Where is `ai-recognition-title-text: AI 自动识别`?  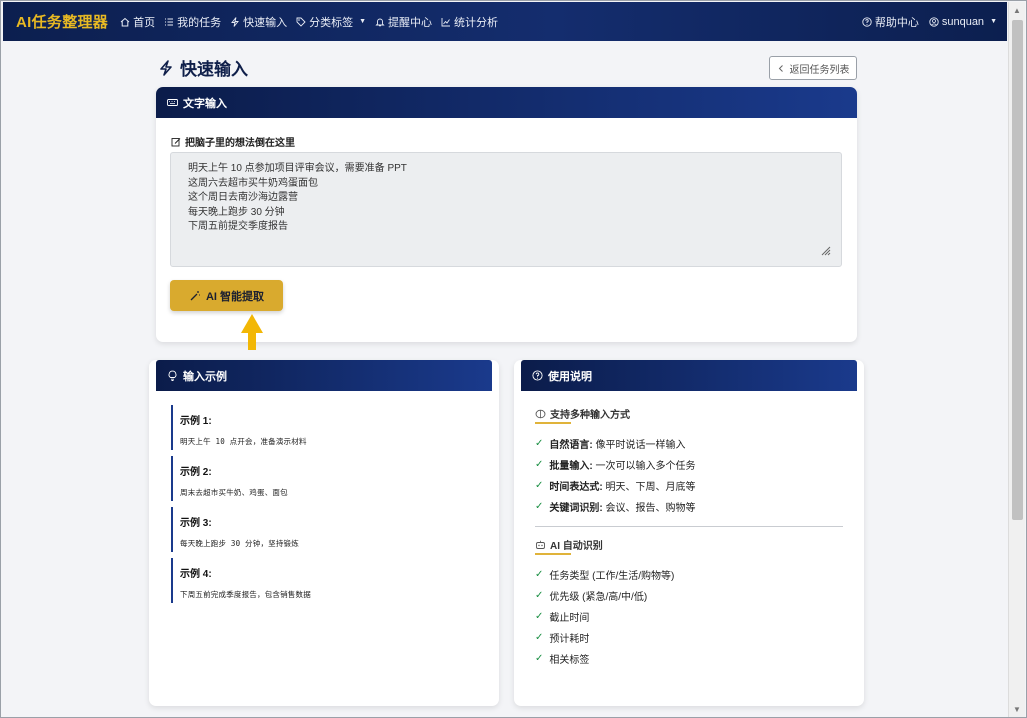
ai-recognition-title-text: AI 自动识别 is located at coordinates (576, 546).